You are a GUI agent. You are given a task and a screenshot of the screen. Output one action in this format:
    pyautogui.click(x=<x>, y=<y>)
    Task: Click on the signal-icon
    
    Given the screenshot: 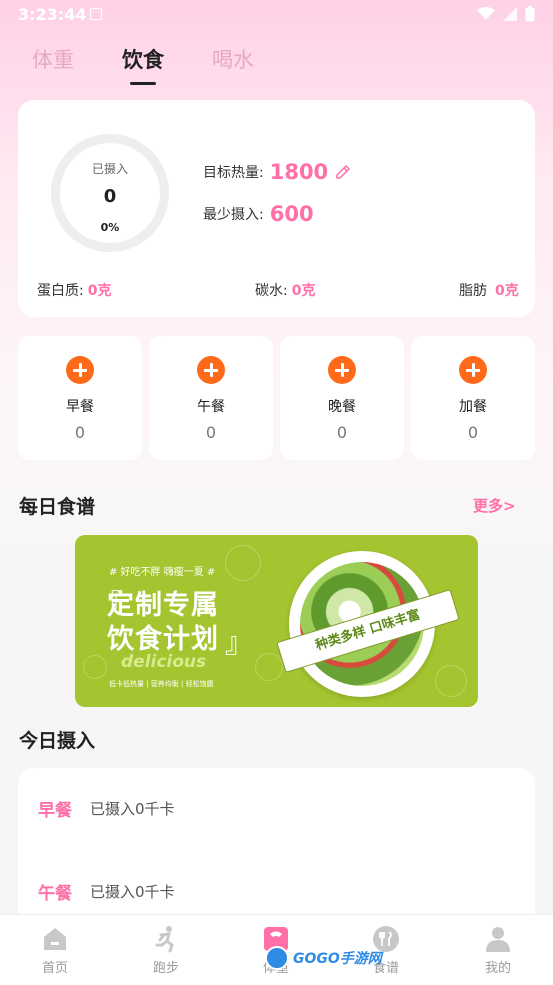 What is the action you would take?
    pyautogui.click(x=510, y=14)
    